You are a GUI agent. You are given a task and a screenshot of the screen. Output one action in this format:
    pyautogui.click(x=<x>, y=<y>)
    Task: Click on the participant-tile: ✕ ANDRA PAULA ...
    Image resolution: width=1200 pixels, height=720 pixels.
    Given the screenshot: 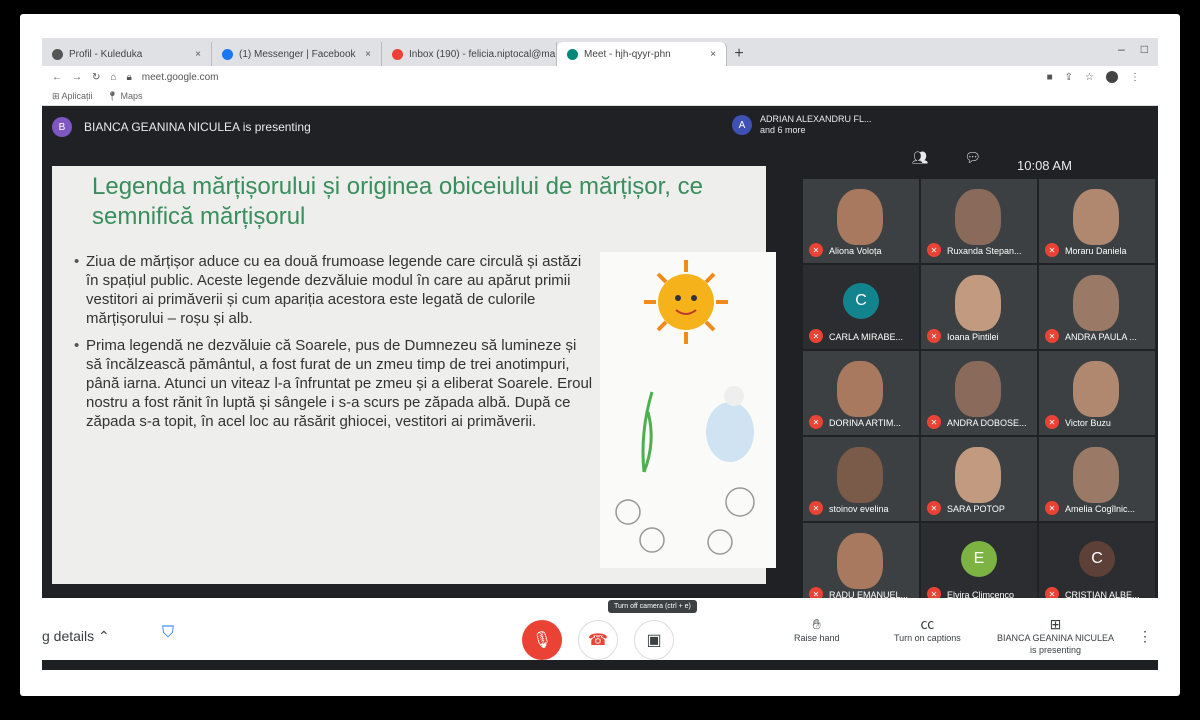 What is the action you would take?
    pyautogui.click(x=1097, y=307)
    